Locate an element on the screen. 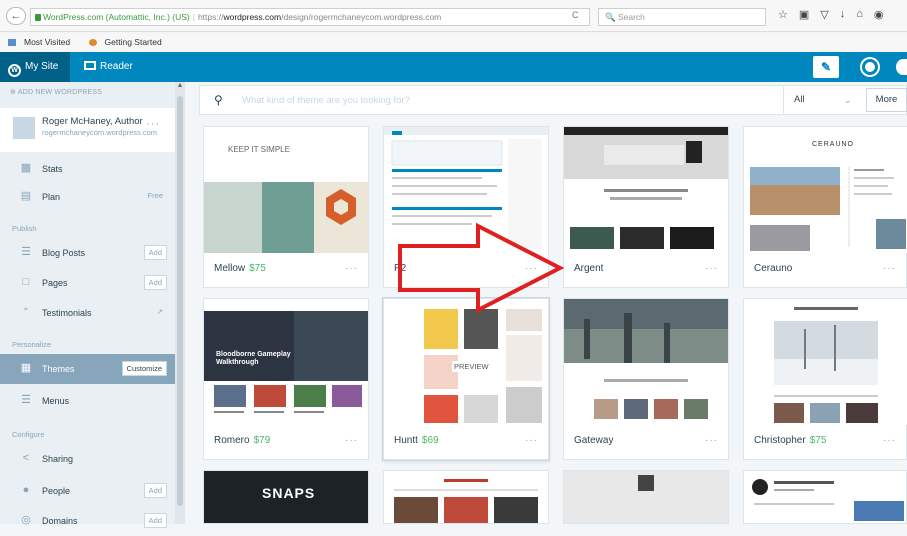  scroll-thumb is located at coordinates (180, 301).